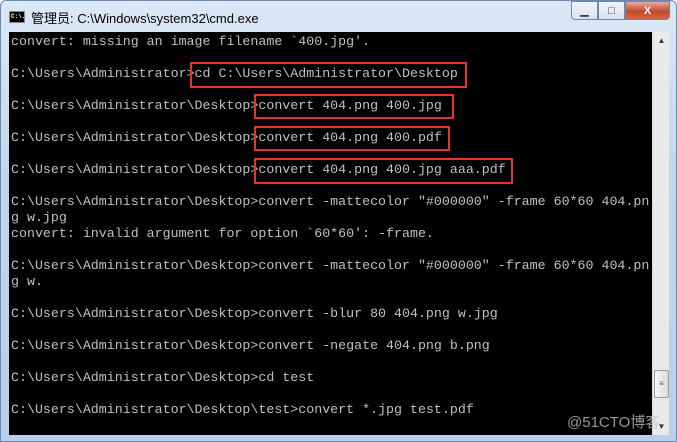  I want to click on highlight-box-pdf, so click(352, 138).